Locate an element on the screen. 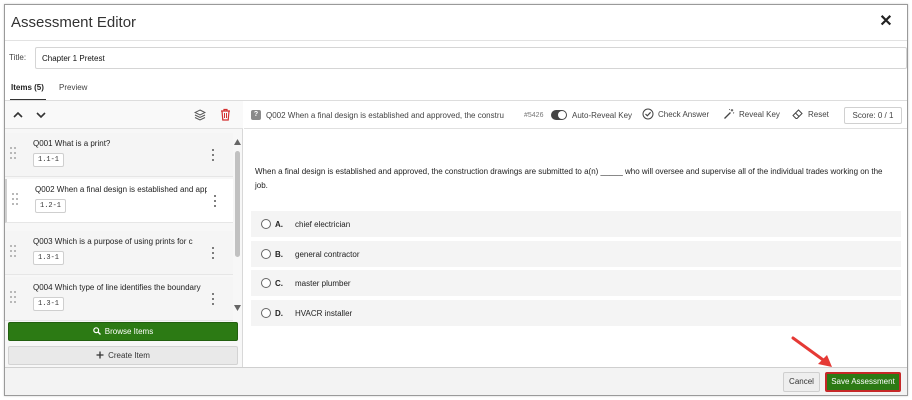  answer-option-d: D. HVACR installer is located at coordinates (576, 313).